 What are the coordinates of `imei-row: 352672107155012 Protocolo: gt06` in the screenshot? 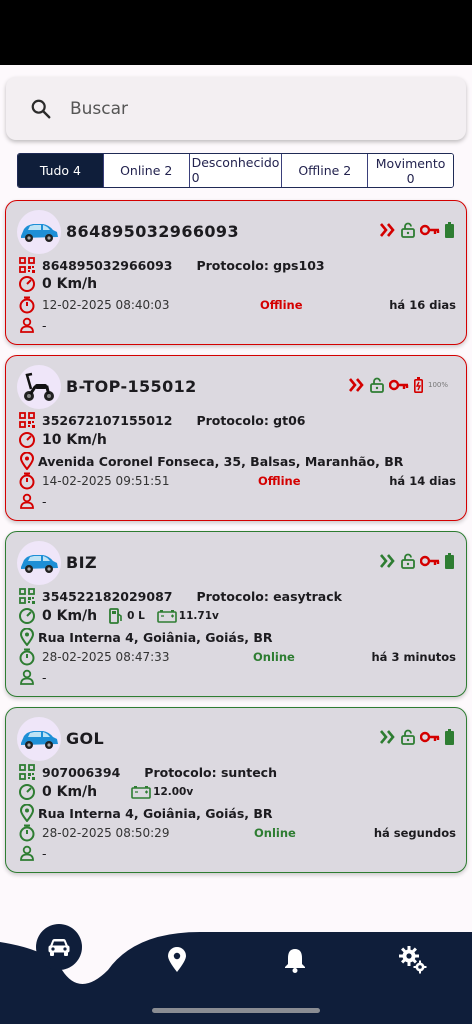 It's located at (161, 420).